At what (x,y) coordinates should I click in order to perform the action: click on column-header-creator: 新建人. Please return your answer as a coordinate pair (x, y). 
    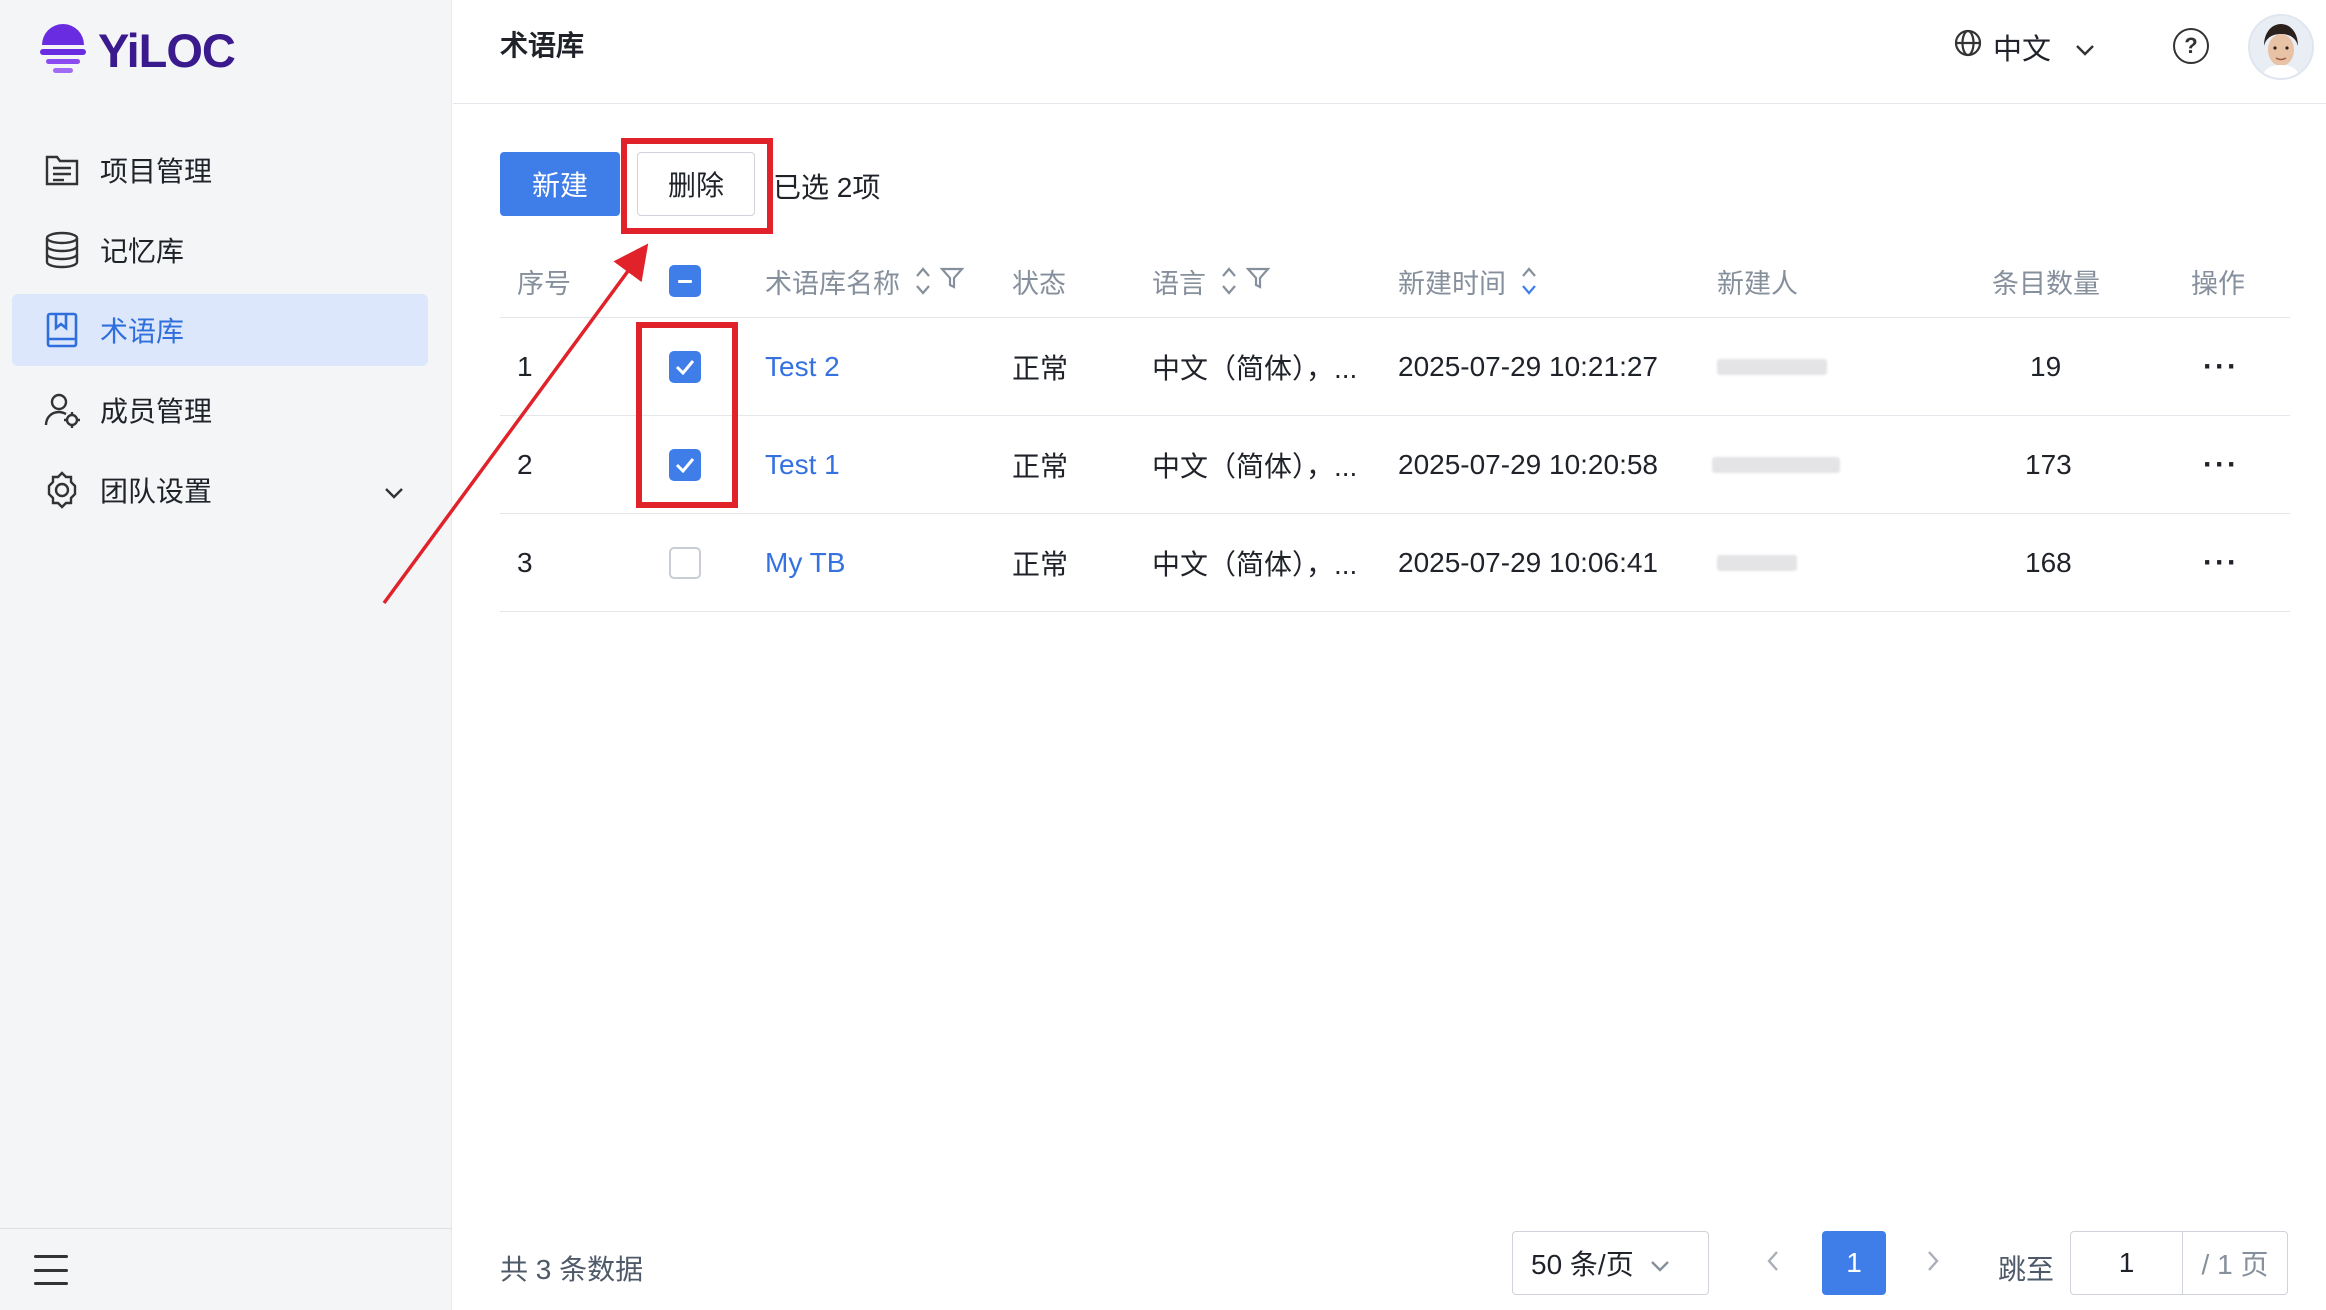
    Looking at the image, I should click on (1757, 283).